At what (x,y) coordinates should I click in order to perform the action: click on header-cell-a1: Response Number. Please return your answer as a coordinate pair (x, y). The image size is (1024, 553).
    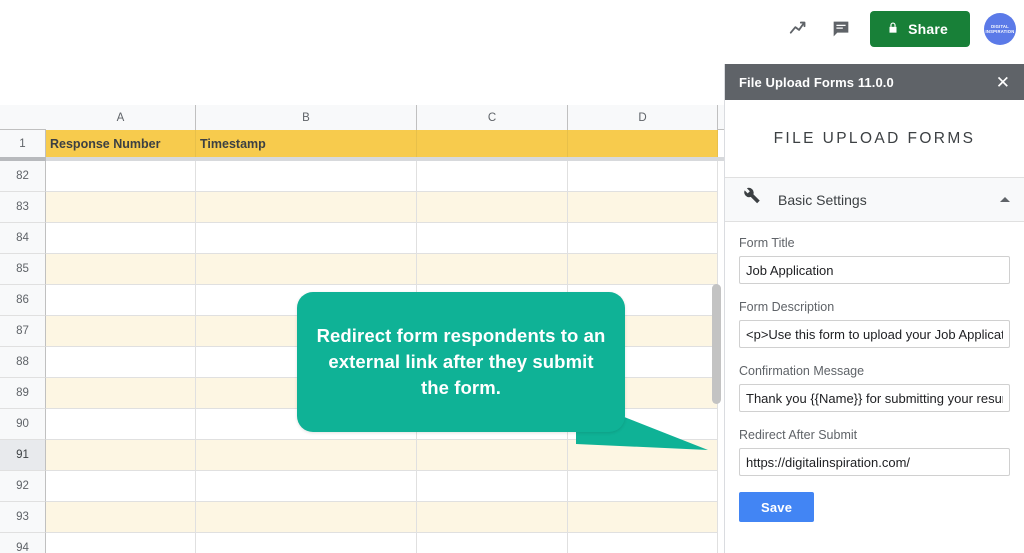
    Looking at the image, I should click on (121, 143).